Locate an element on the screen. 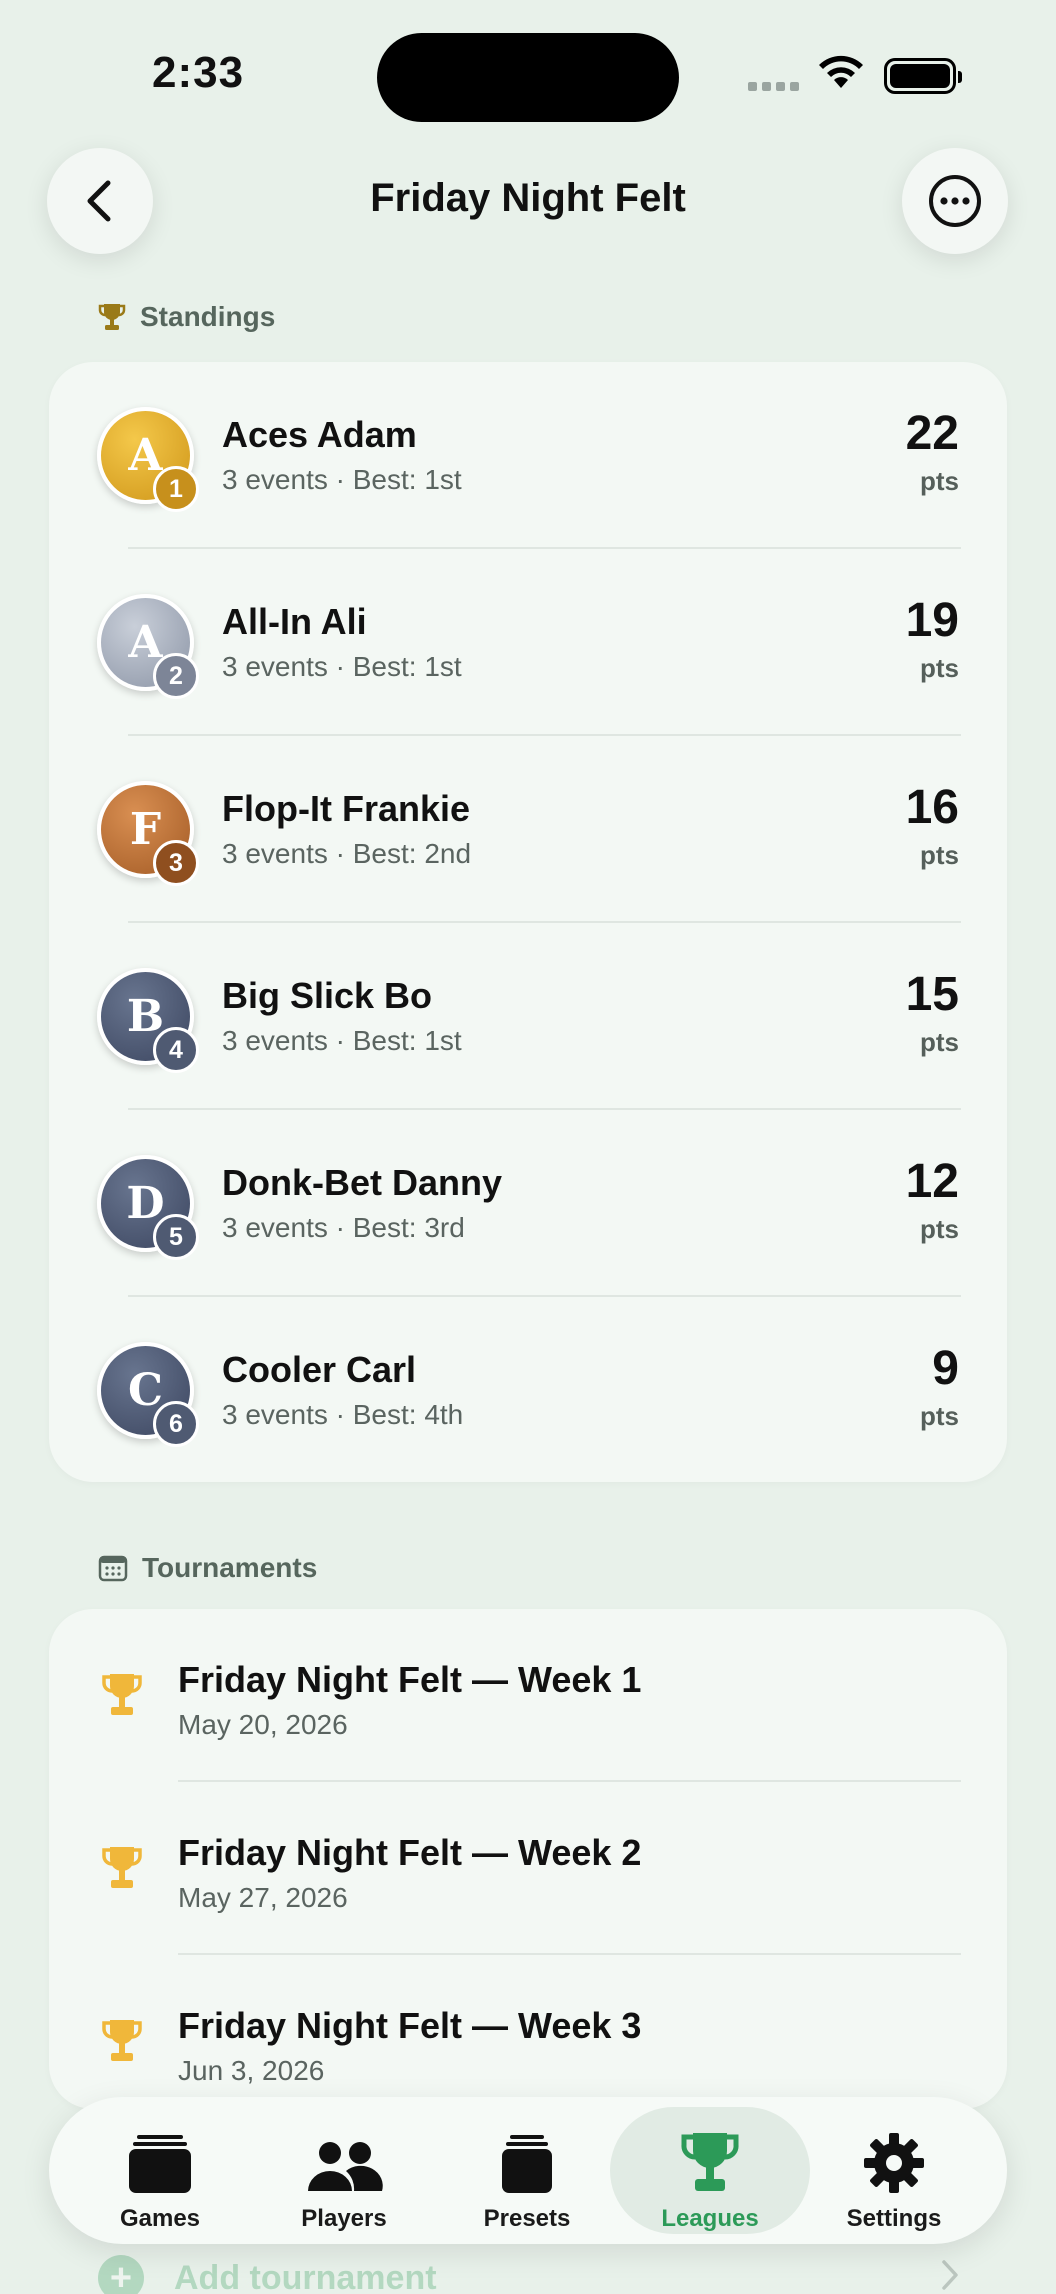 Image resolution: width=1056 pixels, height=2294 pixels. points: 9 pts is located at coordinates (939, 1388).